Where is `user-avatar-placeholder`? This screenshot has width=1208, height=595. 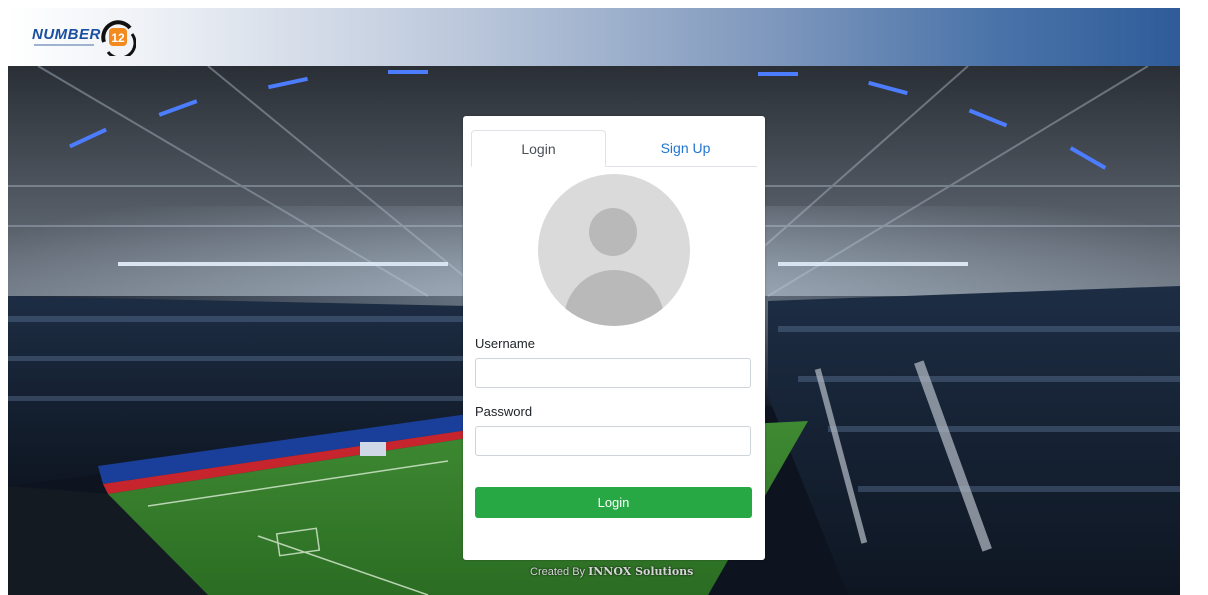
user-avatar-placeholder is located at coordinates (614, 250).